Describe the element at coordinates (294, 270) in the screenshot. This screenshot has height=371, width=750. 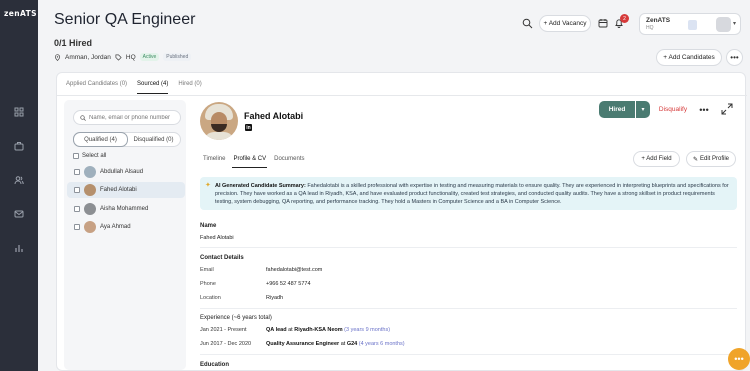
I see `email-value: fahedalotabi@test.com` at that location.